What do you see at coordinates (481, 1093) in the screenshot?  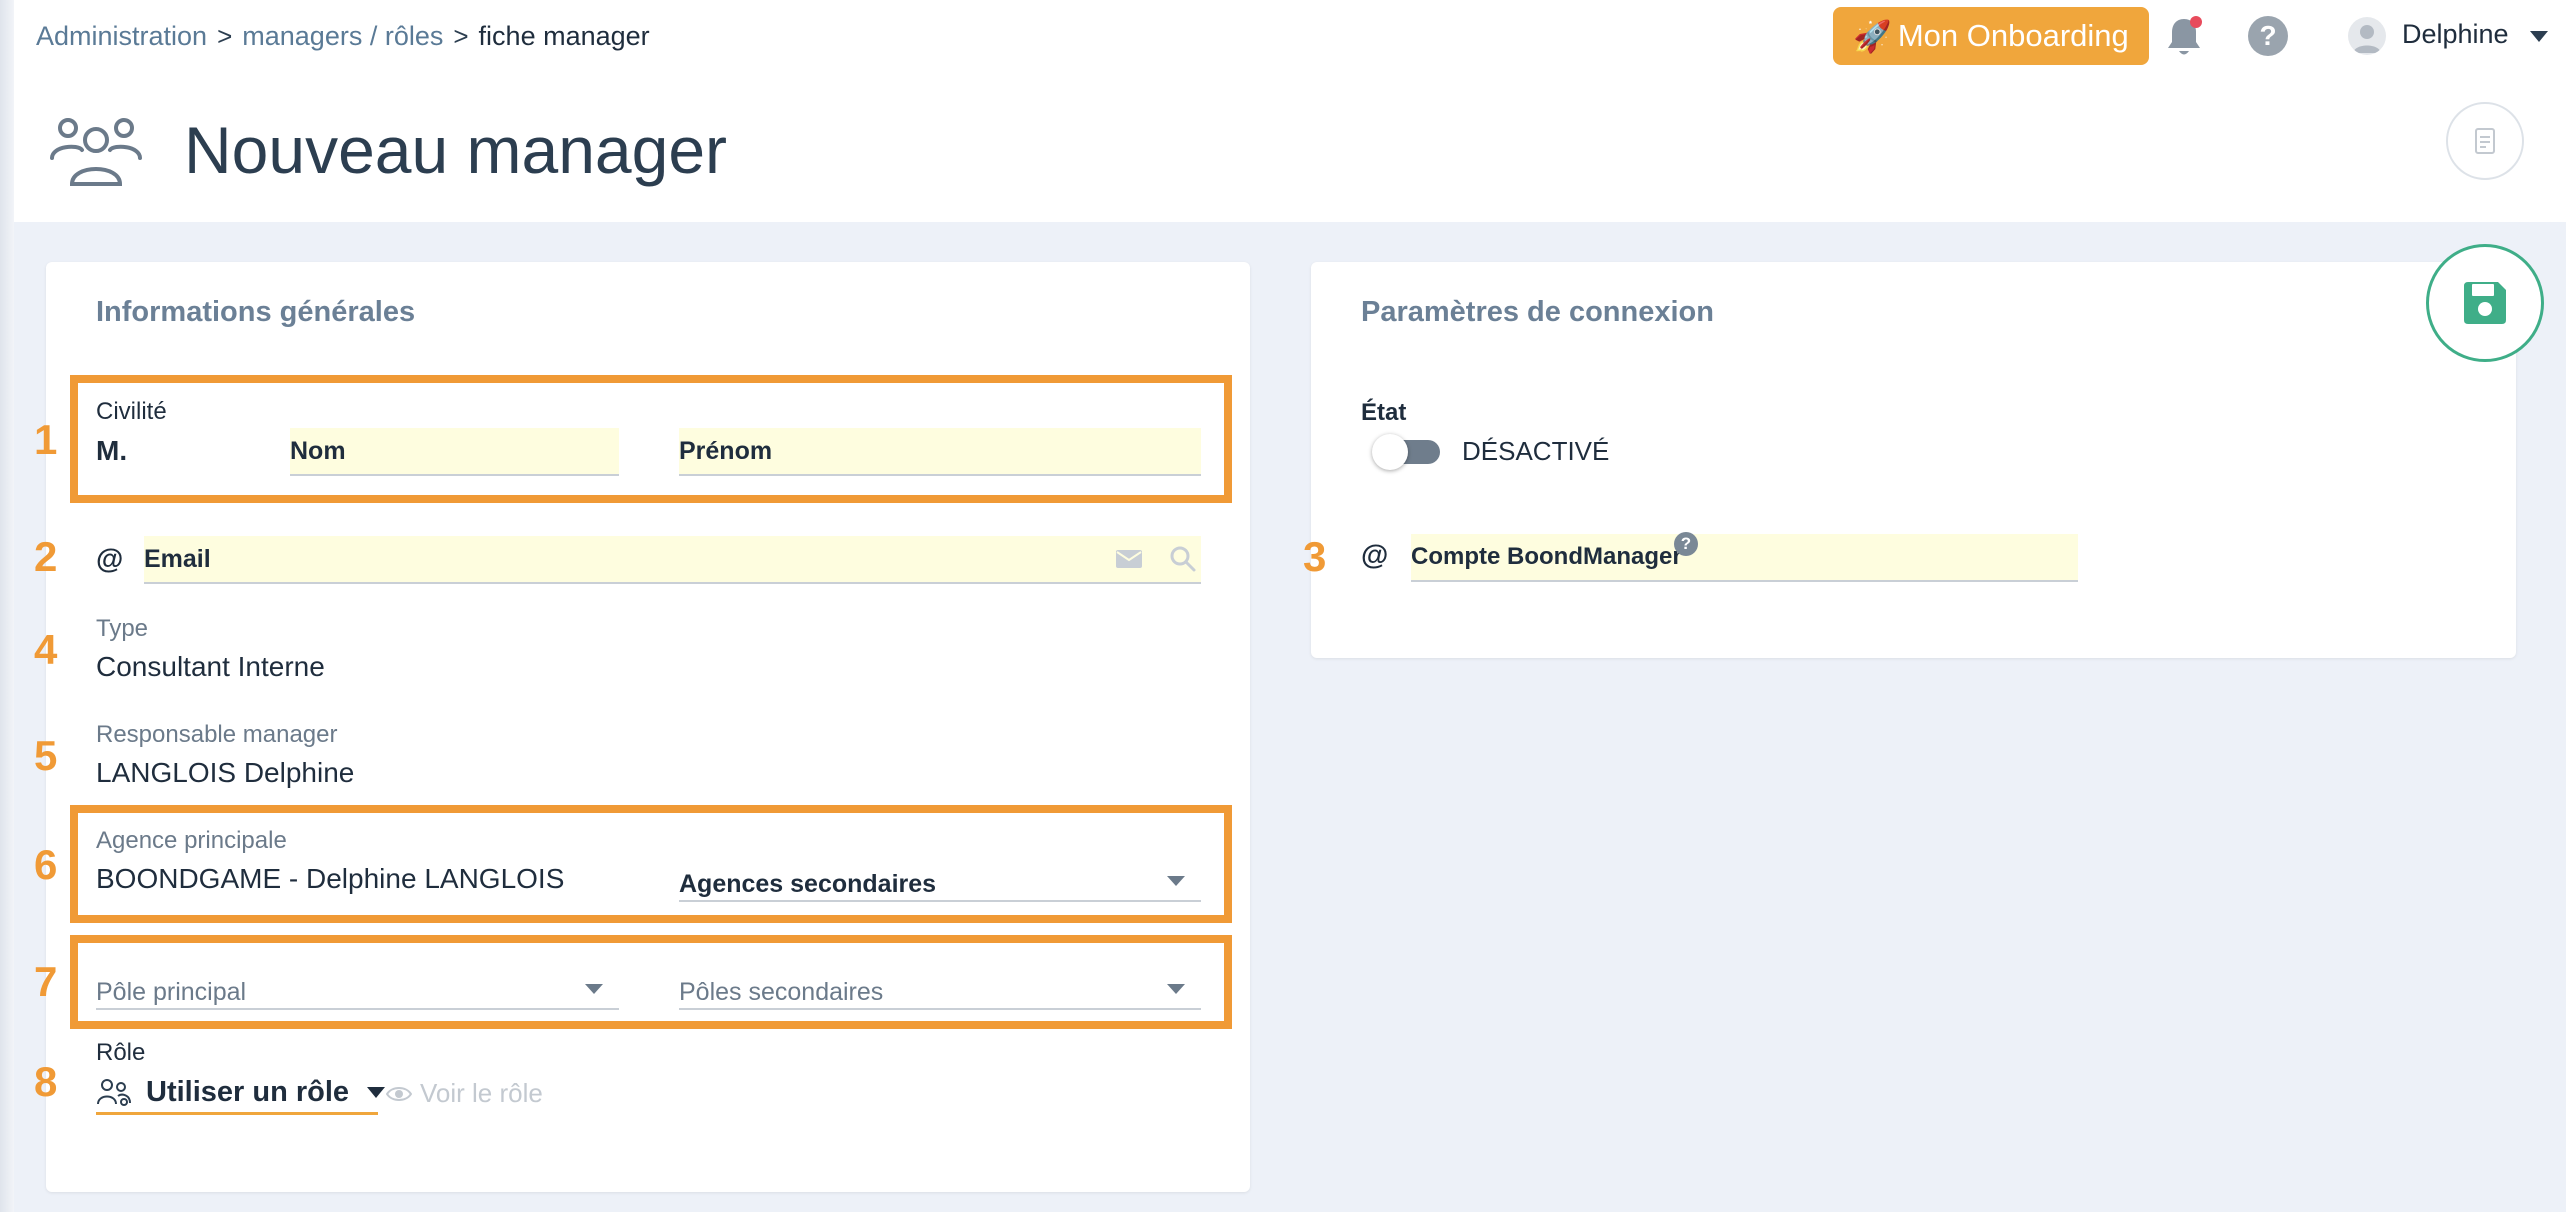 I see `voir-role-label: Voir le rôle` at bounding box center [481, 1093].